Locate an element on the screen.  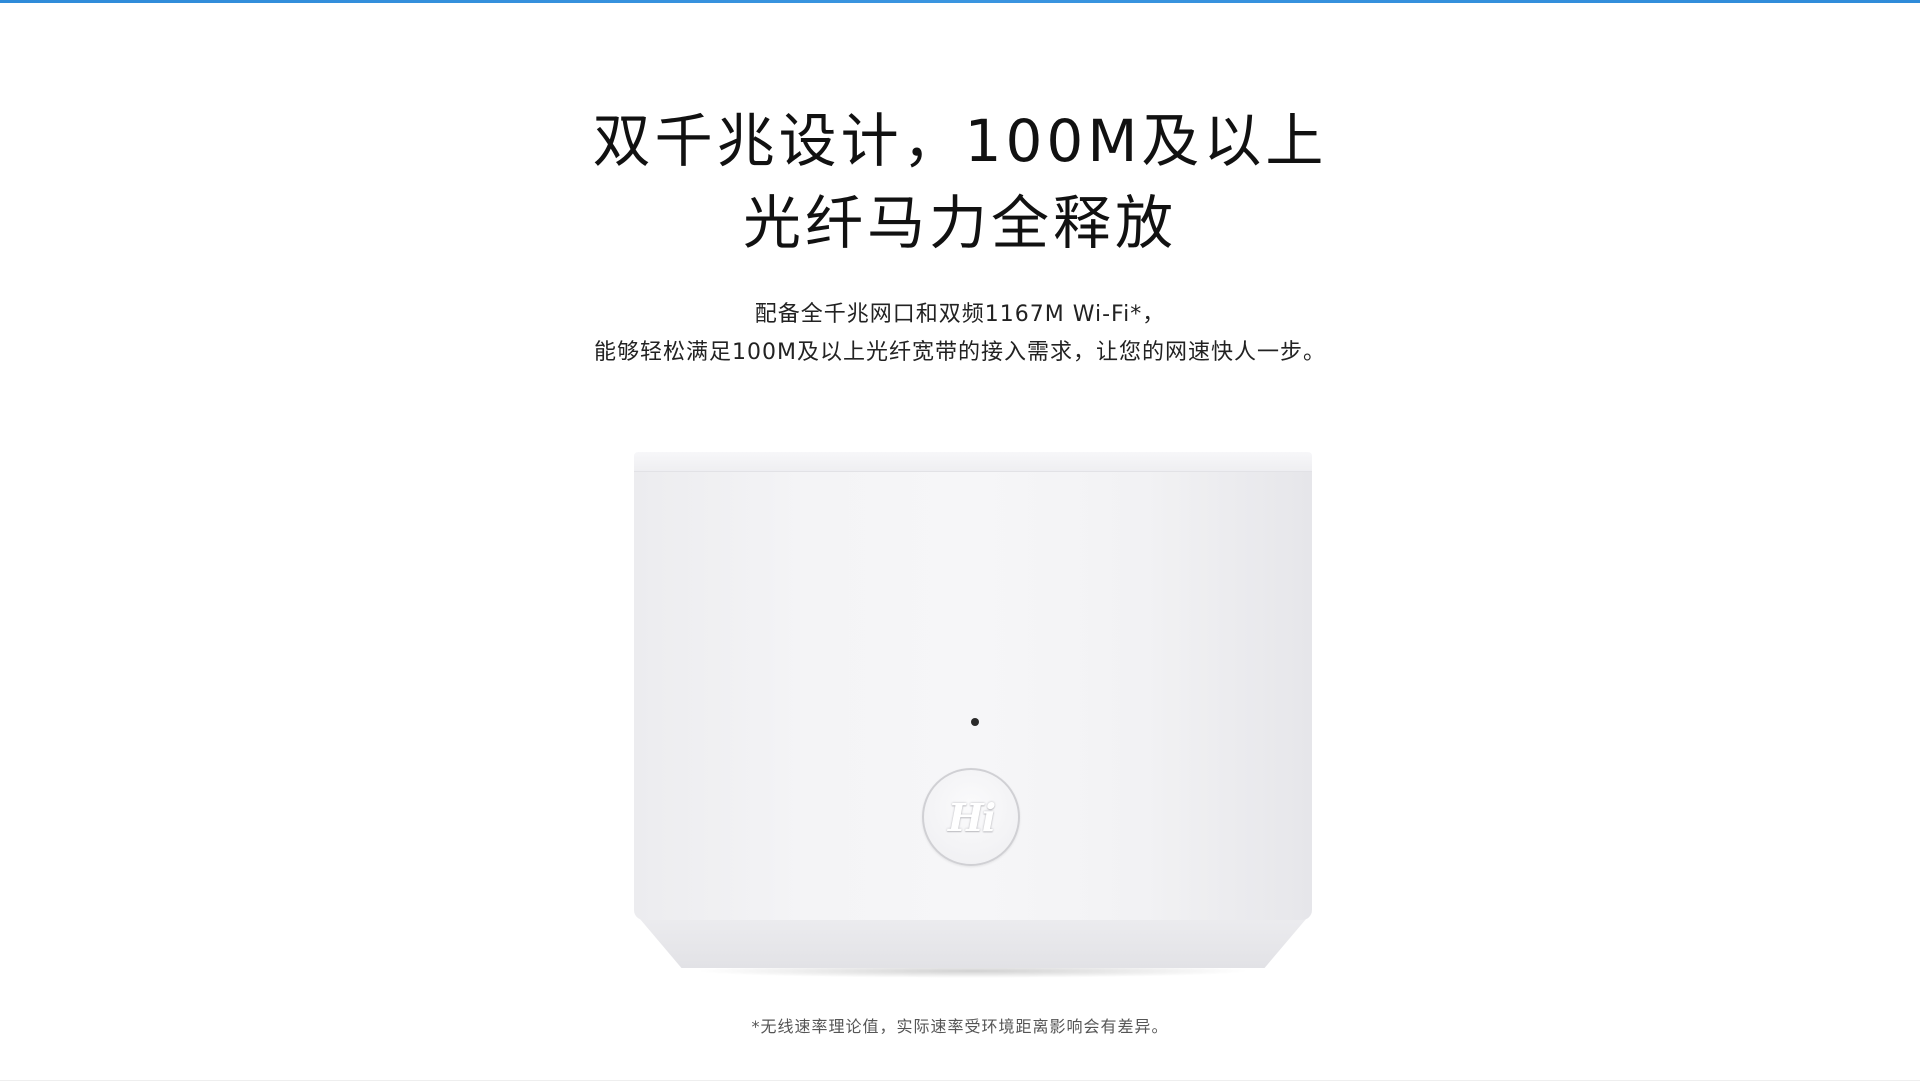
router-lid is located at coordinates (973, 462).